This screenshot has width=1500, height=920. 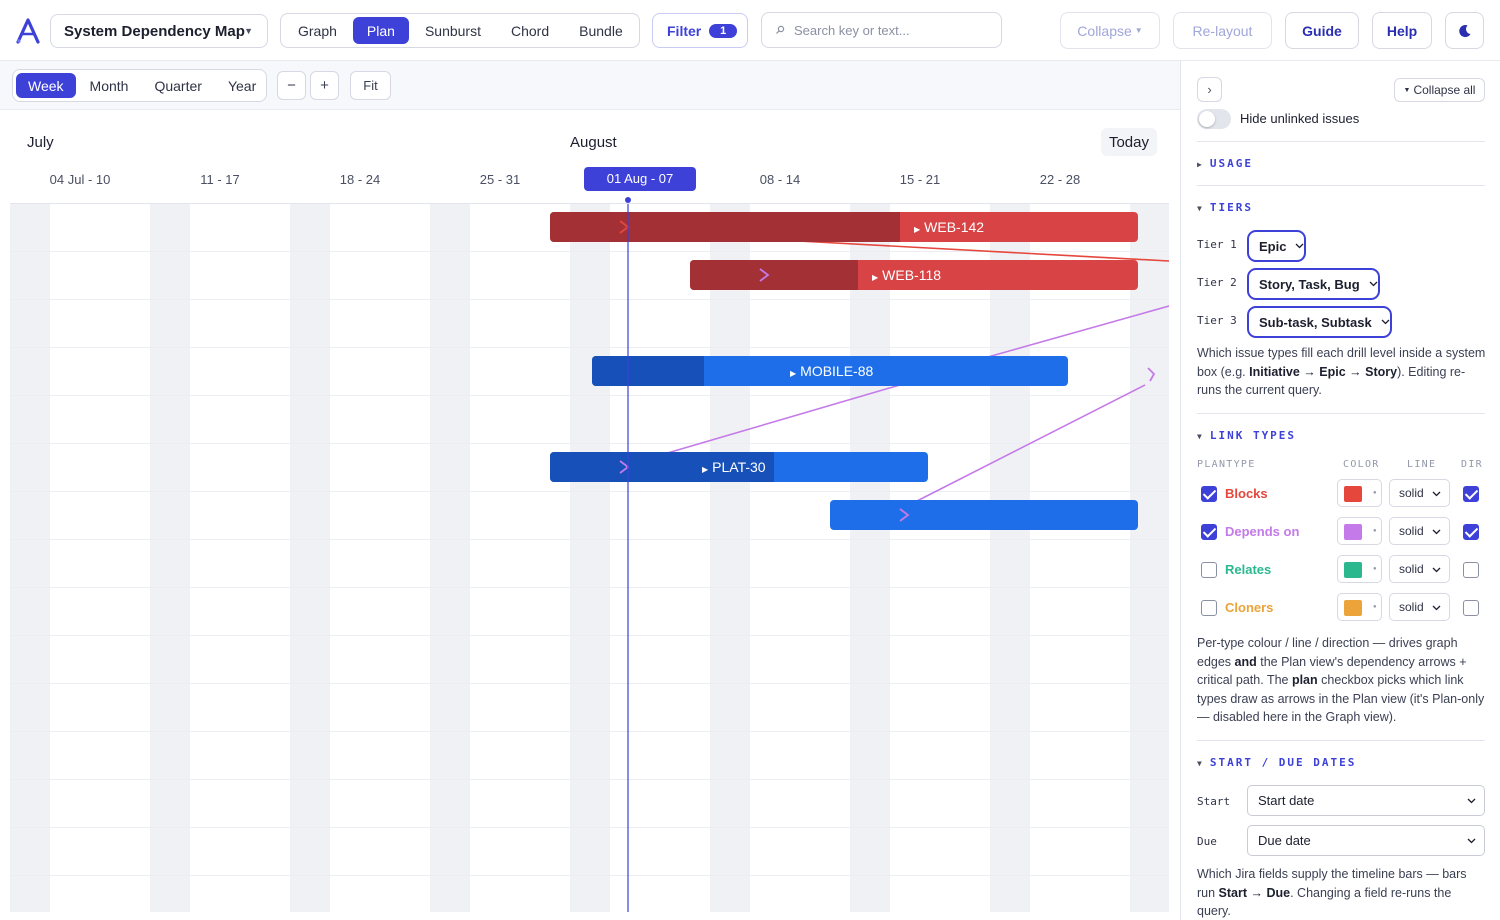 I want to click on relayout-button: Re-layout, so click(x=1222, y=30).